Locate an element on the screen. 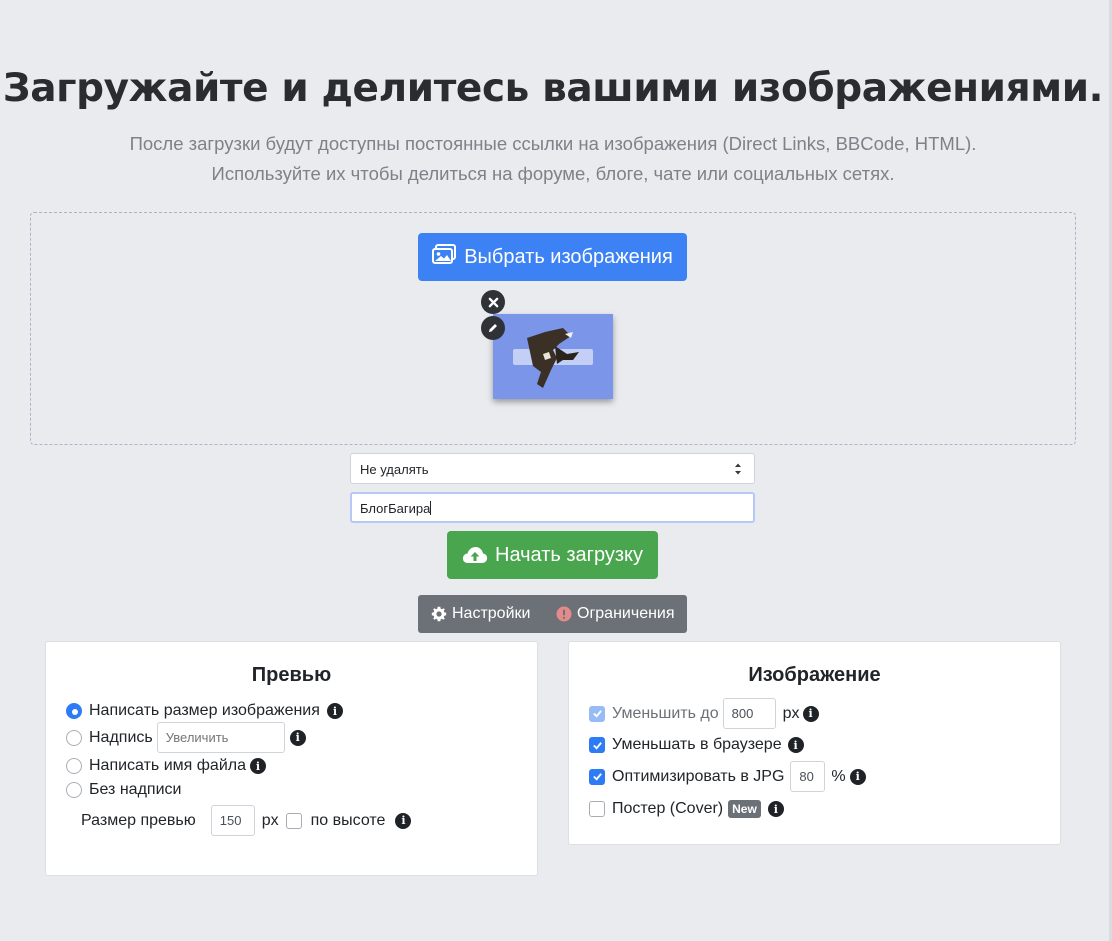 This screenshot has width=1112, height=941. image-card-title: Изображение is located at coordinates (814, 675).